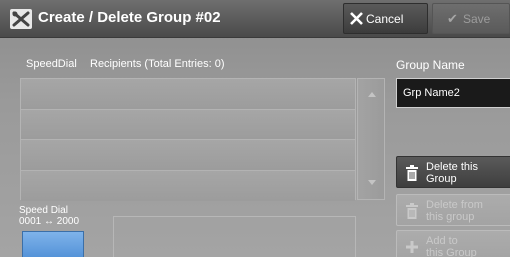 This screenshot has height=257, width=510. Describe the element at coordinates (412, 247) in the screenshot. I see `plus-icon` at that location.